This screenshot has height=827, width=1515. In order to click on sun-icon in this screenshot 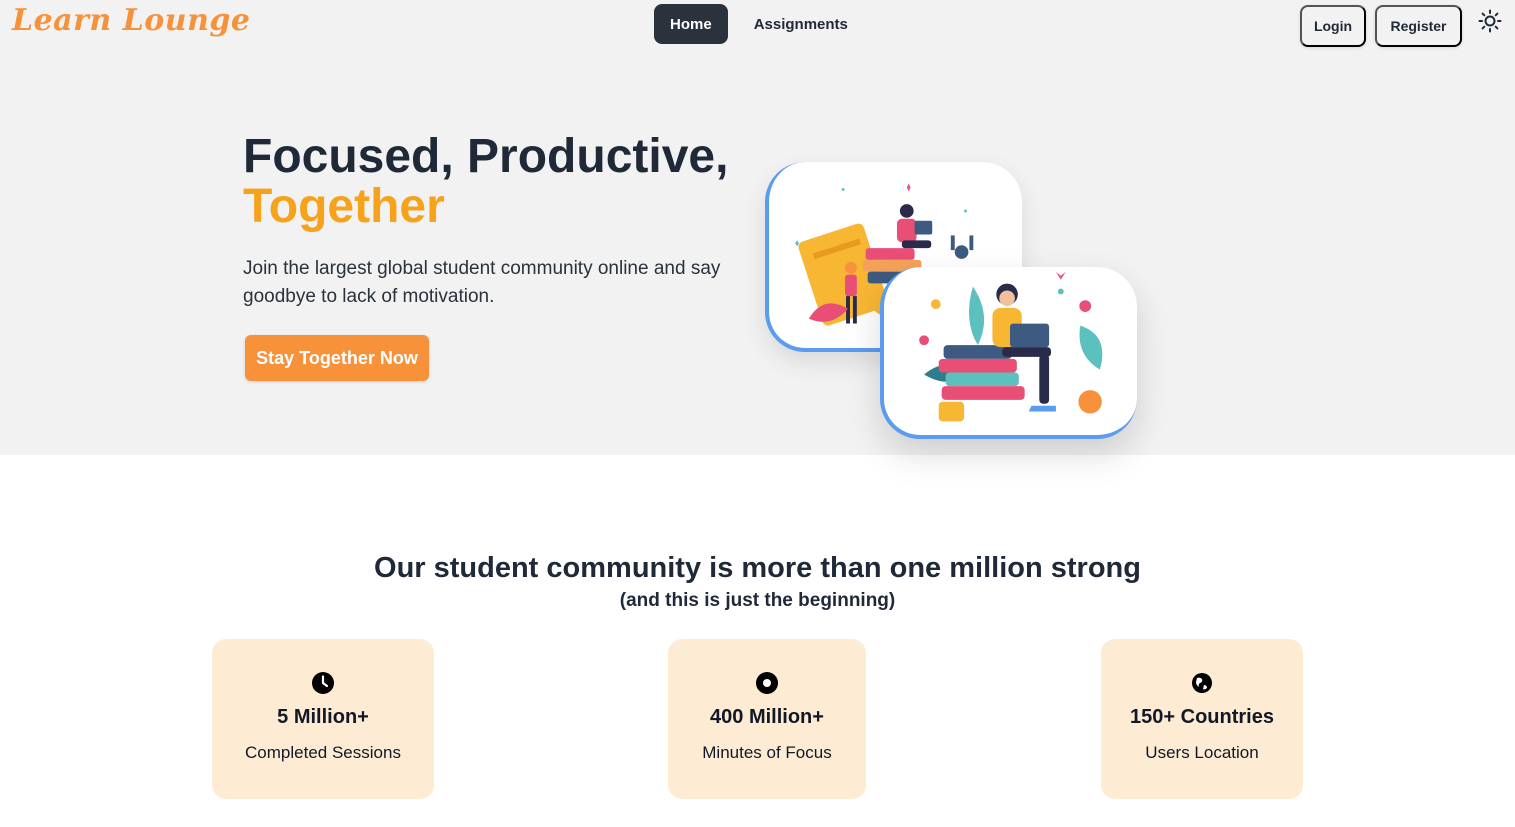, I will do `click(1490, 21)`.